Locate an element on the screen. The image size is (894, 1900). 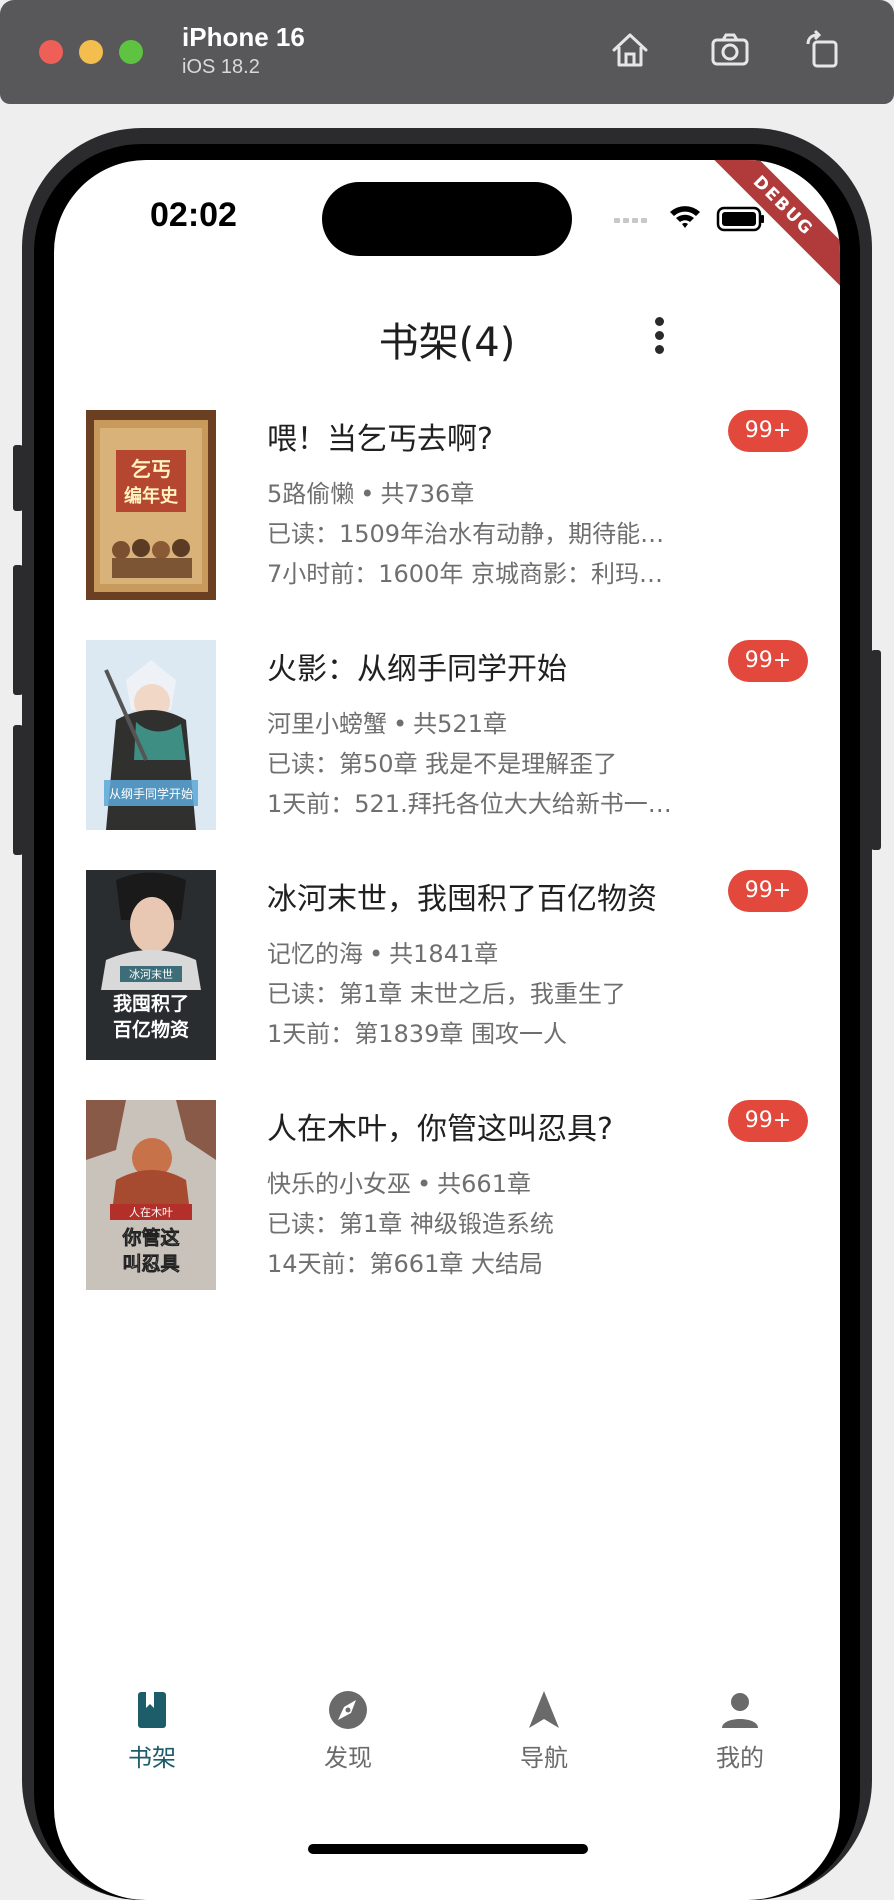
book-title: 冰河末世，我囤积了百亿物资 is located at coordinates (462, 899).